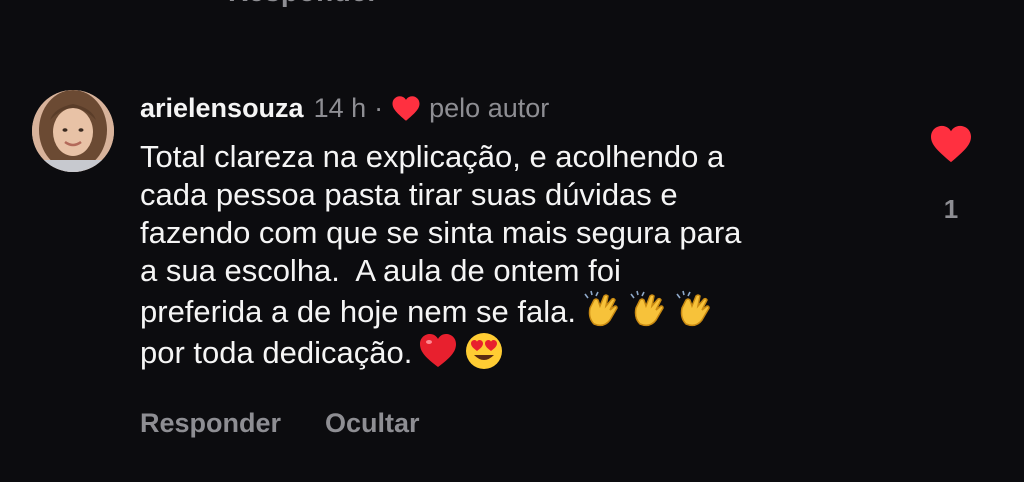 The width and height of the screenshot is (1024, 482). I want to click on like-count: 1, so click(951, 209).